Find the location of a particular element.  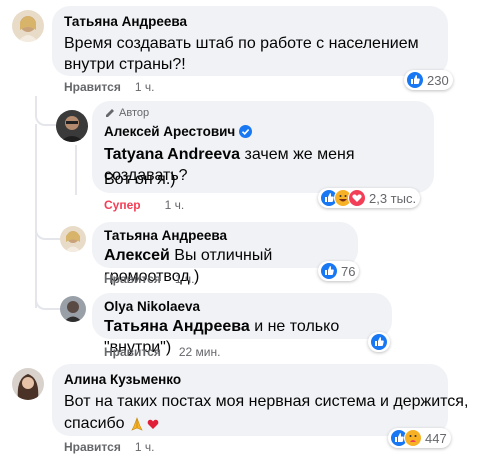

mention-link: Татьяна Андреева is located at coordinates (177, 326).